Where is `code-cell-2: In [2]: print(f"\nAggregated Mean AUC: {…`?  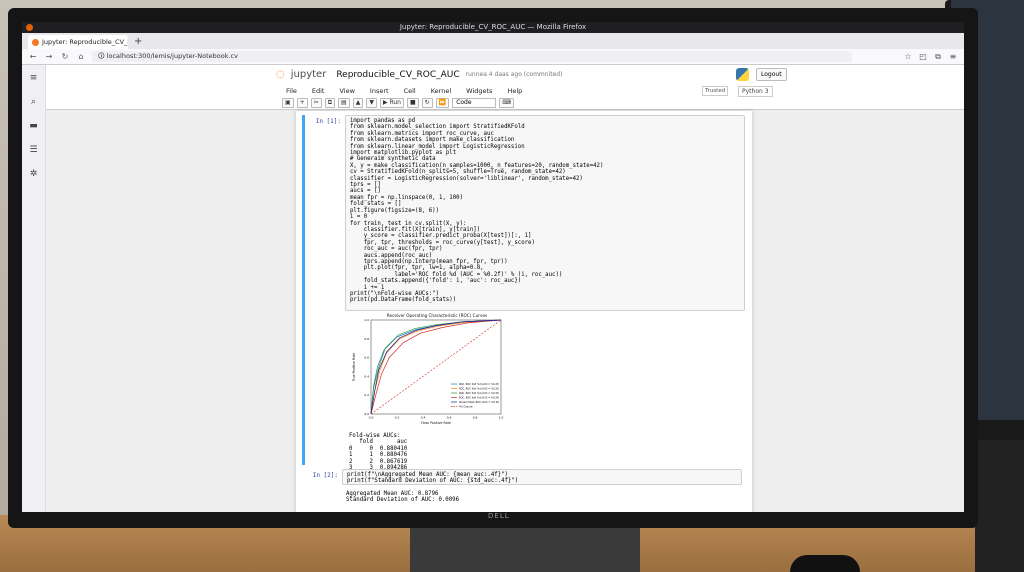 code-cell-2: In [2]: print(f"\nAggregated Mean AUC: {… is located at coordinates (522, 490).